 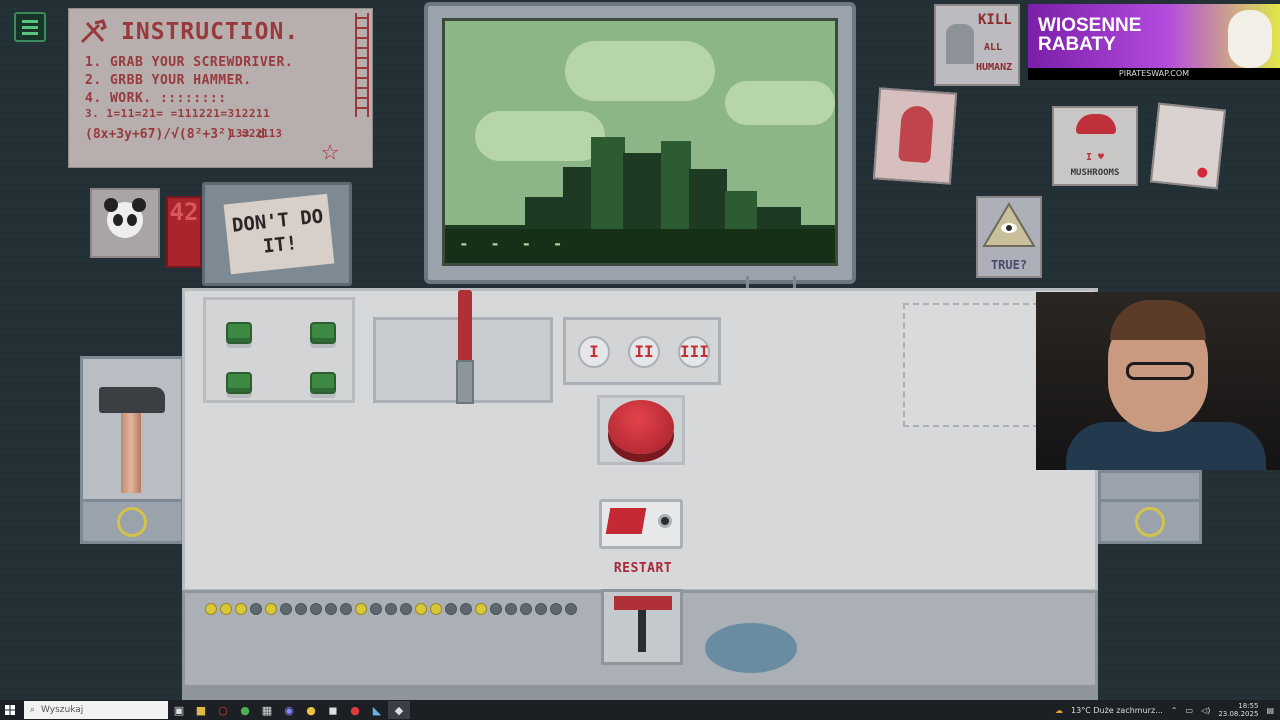 What do you see at coordinates (993, 47) in the screenshot?
I see `kill-text: ALL` at bounding box center [993, 47].